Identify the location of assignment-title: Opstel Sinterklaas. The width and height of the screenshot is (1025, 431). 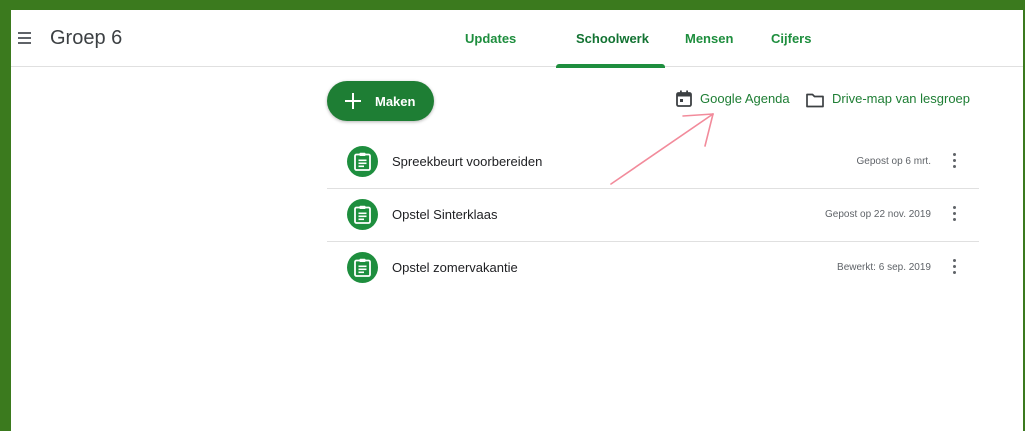
(445, 214).